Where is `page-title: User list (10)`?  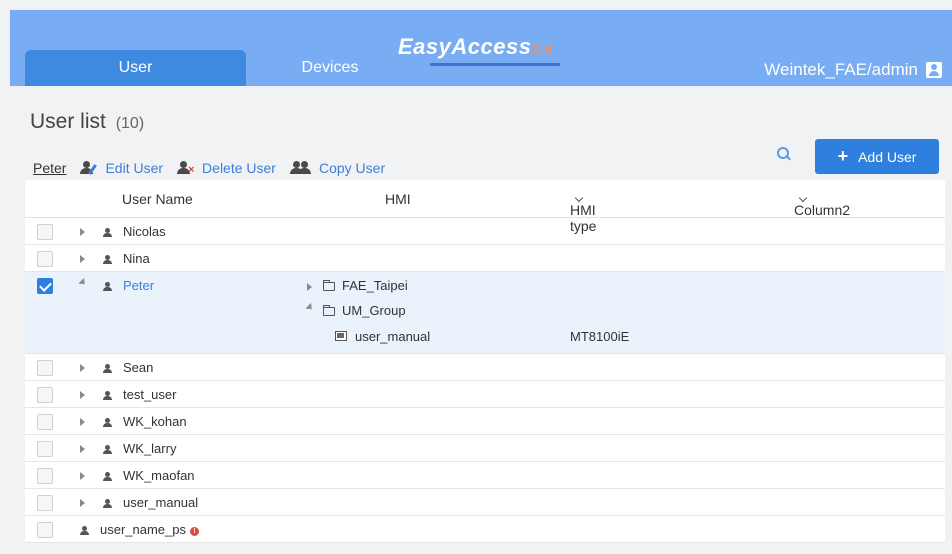
page-title: User list (10) is located at coordinates (87, 121).